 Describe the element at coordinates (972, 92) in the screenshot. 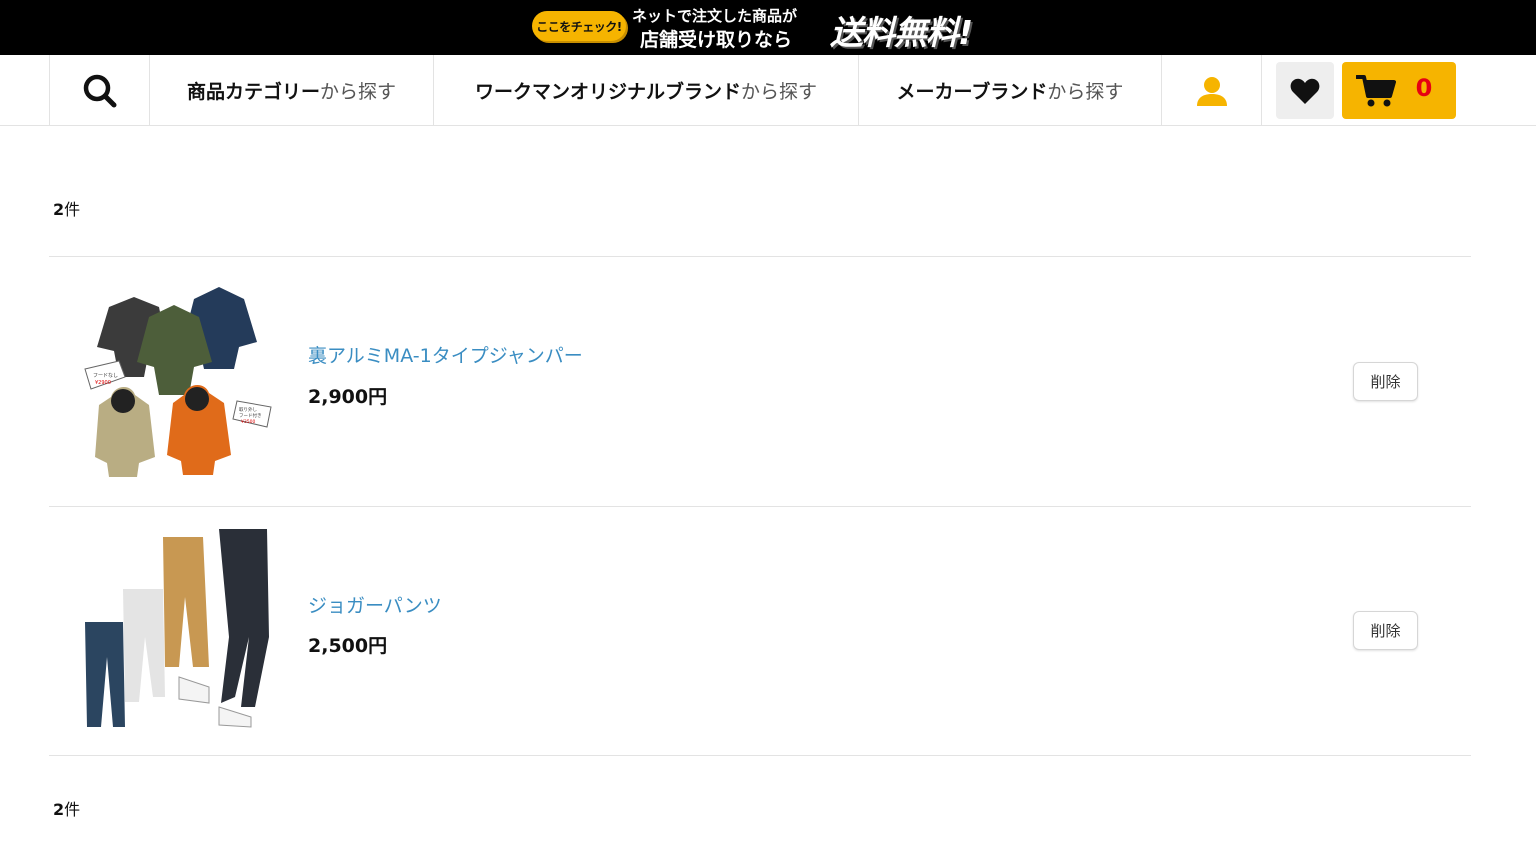

I see `nav-maker-brand-main: メーカーブランド` at that location.